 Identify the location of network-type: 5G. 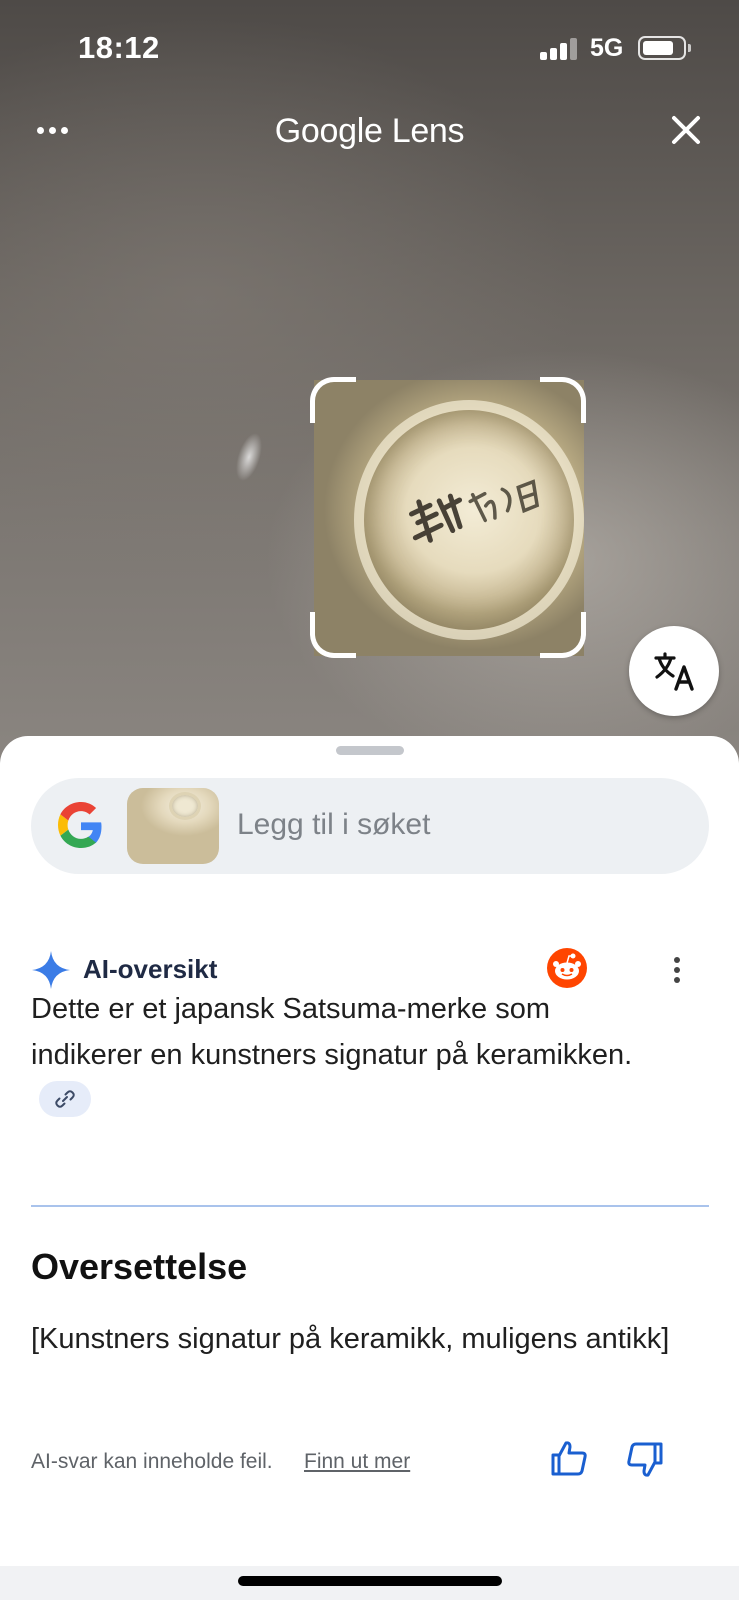
(607, 48).